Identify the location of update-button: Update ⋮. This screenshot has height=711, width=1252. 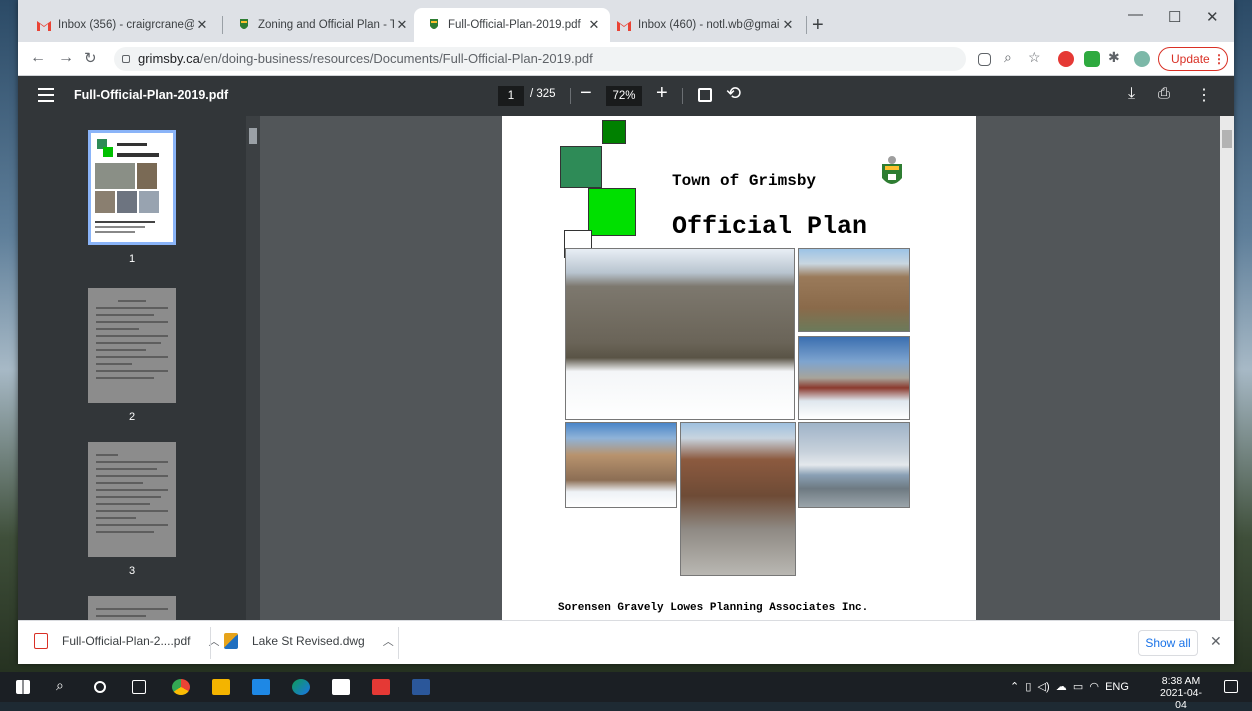
(1193, 59).